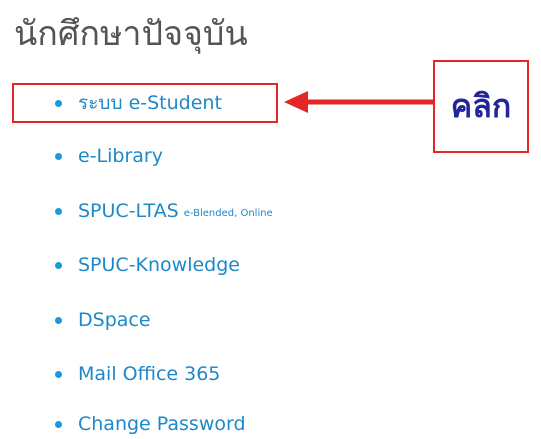 The height and width of the screenshot is (439, 541). Describe the element at coordinates (359, 102) in the screenshot. I see `arrow-left-icon` at that location.